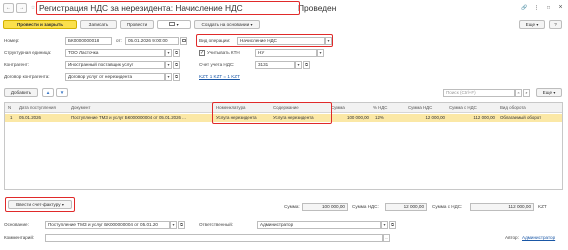  I want to click on unit-dropdown-button: ▾, so click(168, 53).